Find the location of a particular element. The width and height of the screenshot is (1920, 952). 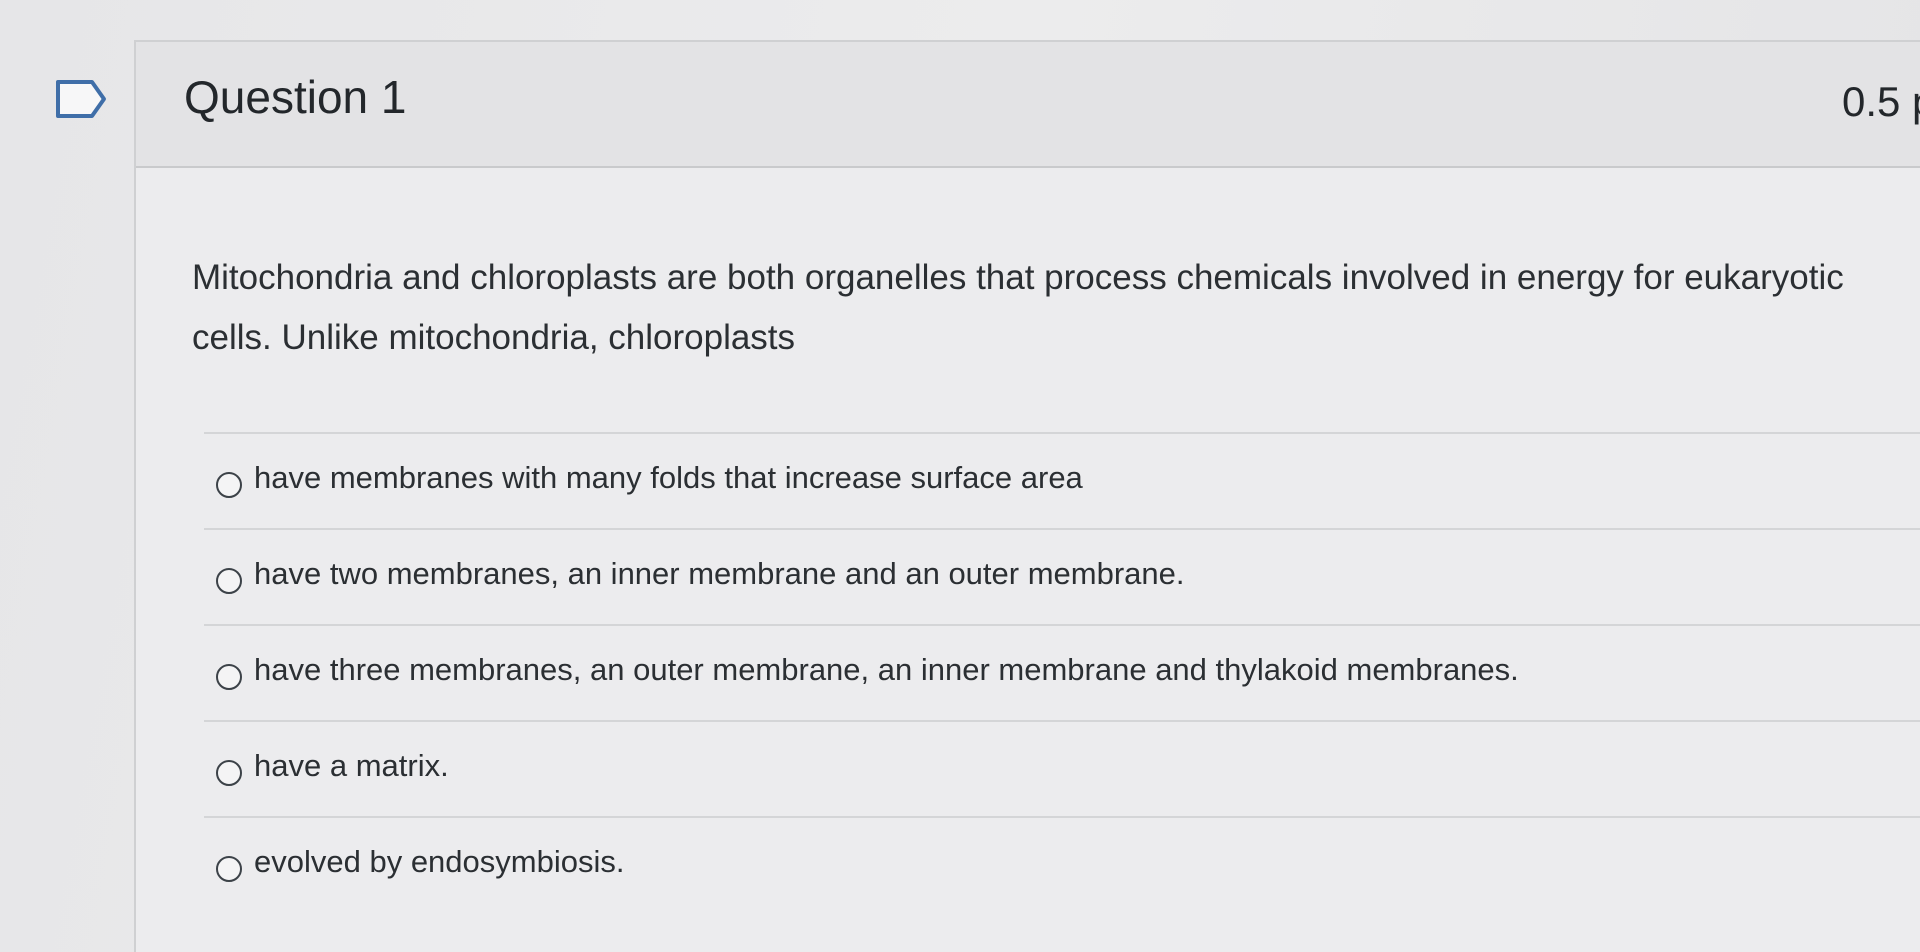

flag-question-button is located at coordinates (82, 99).